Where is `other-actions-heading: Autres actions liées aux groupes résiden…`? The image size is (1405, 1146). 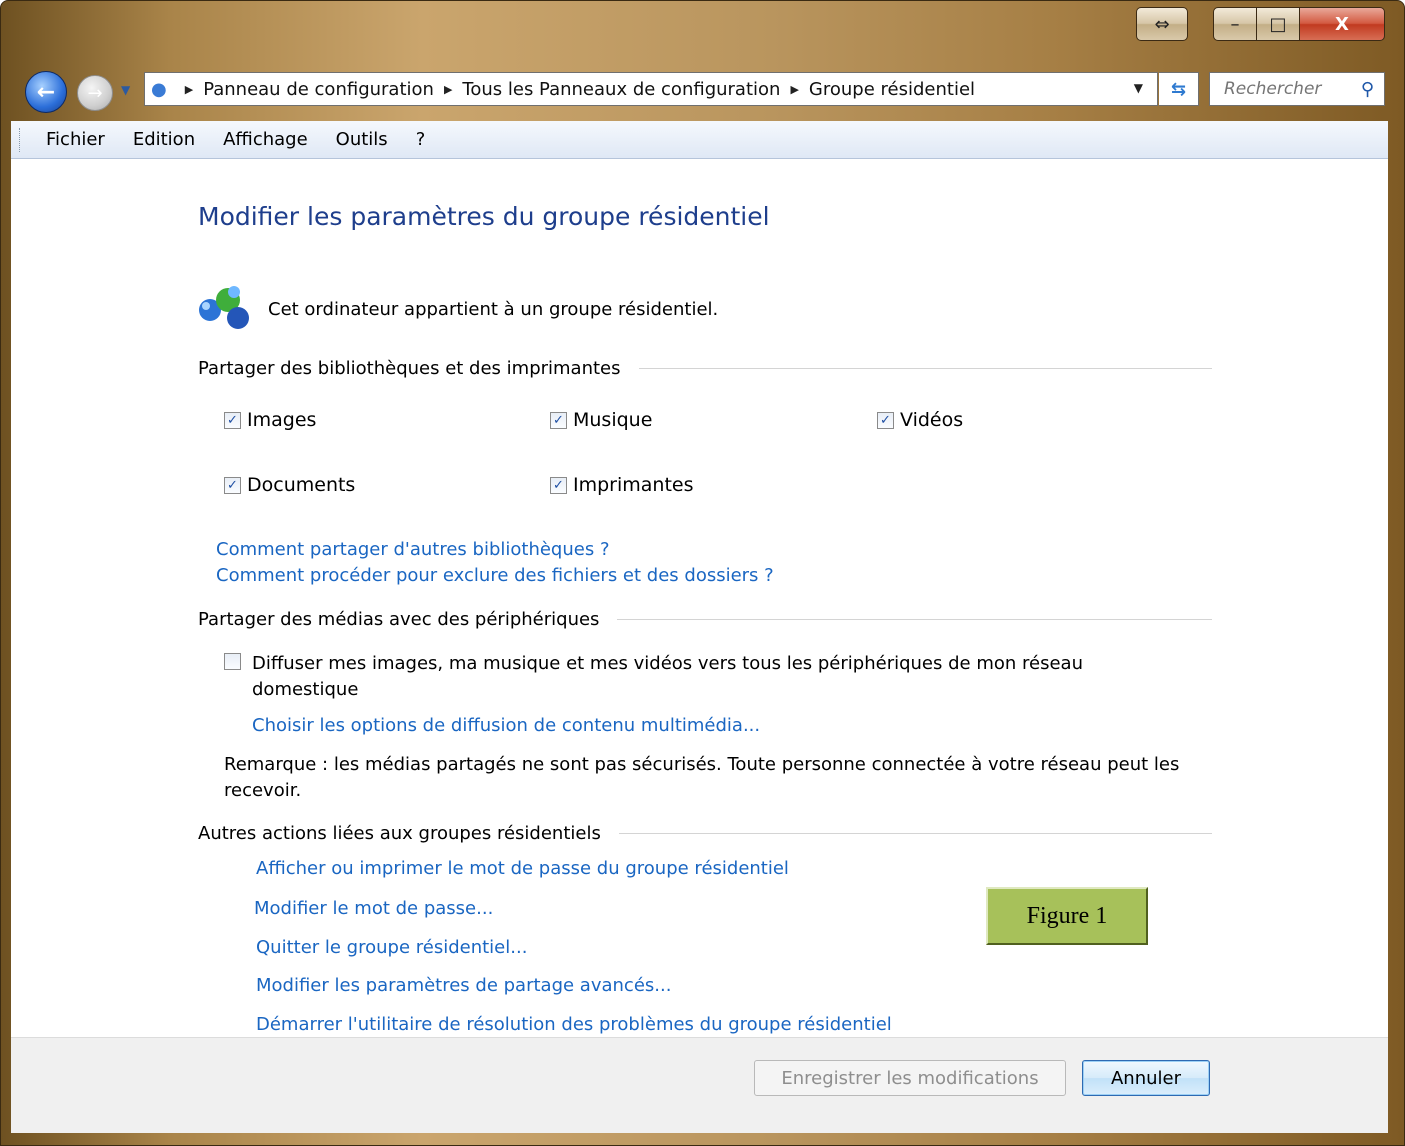 other-actions-heading: Autres actions liées aux groupes résiden… is located at coordinates (705, 833).